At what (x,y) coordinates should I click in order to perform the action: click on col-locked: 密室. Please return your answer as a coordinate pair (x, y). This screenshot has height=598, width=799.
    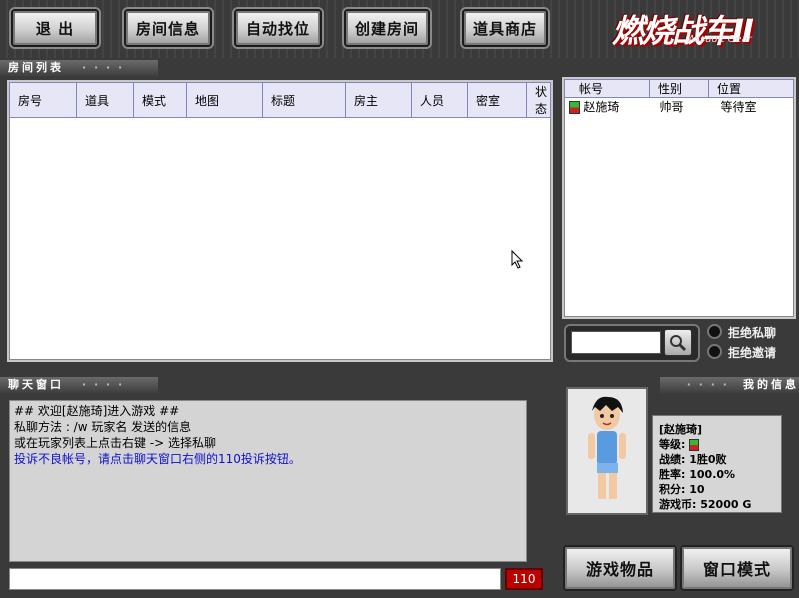
    Looking at the image, I should click on (497, 100).